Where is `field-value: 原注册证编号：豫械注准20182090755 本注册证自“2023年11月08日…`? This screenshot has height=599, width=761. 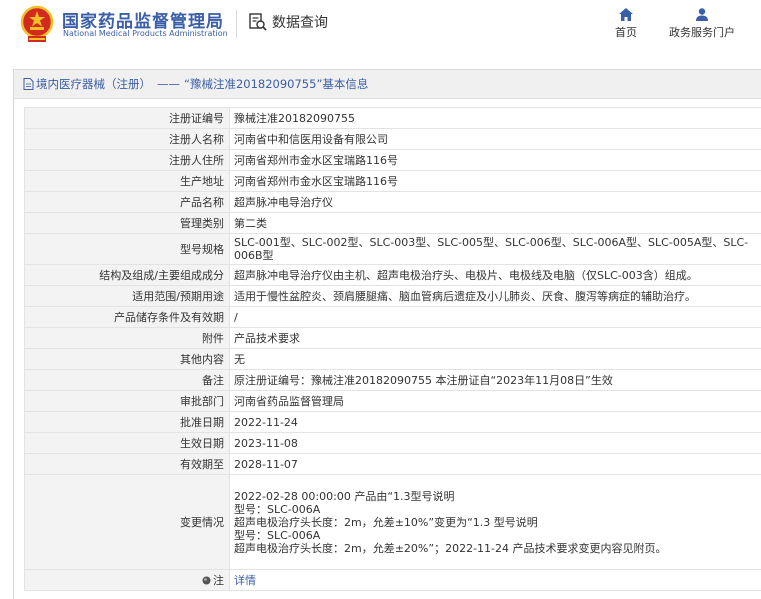
field-value: 原注册证编号：豫械注准20182090755 本注册证自“2023年11月08日… is located at coordinates (495, 380).